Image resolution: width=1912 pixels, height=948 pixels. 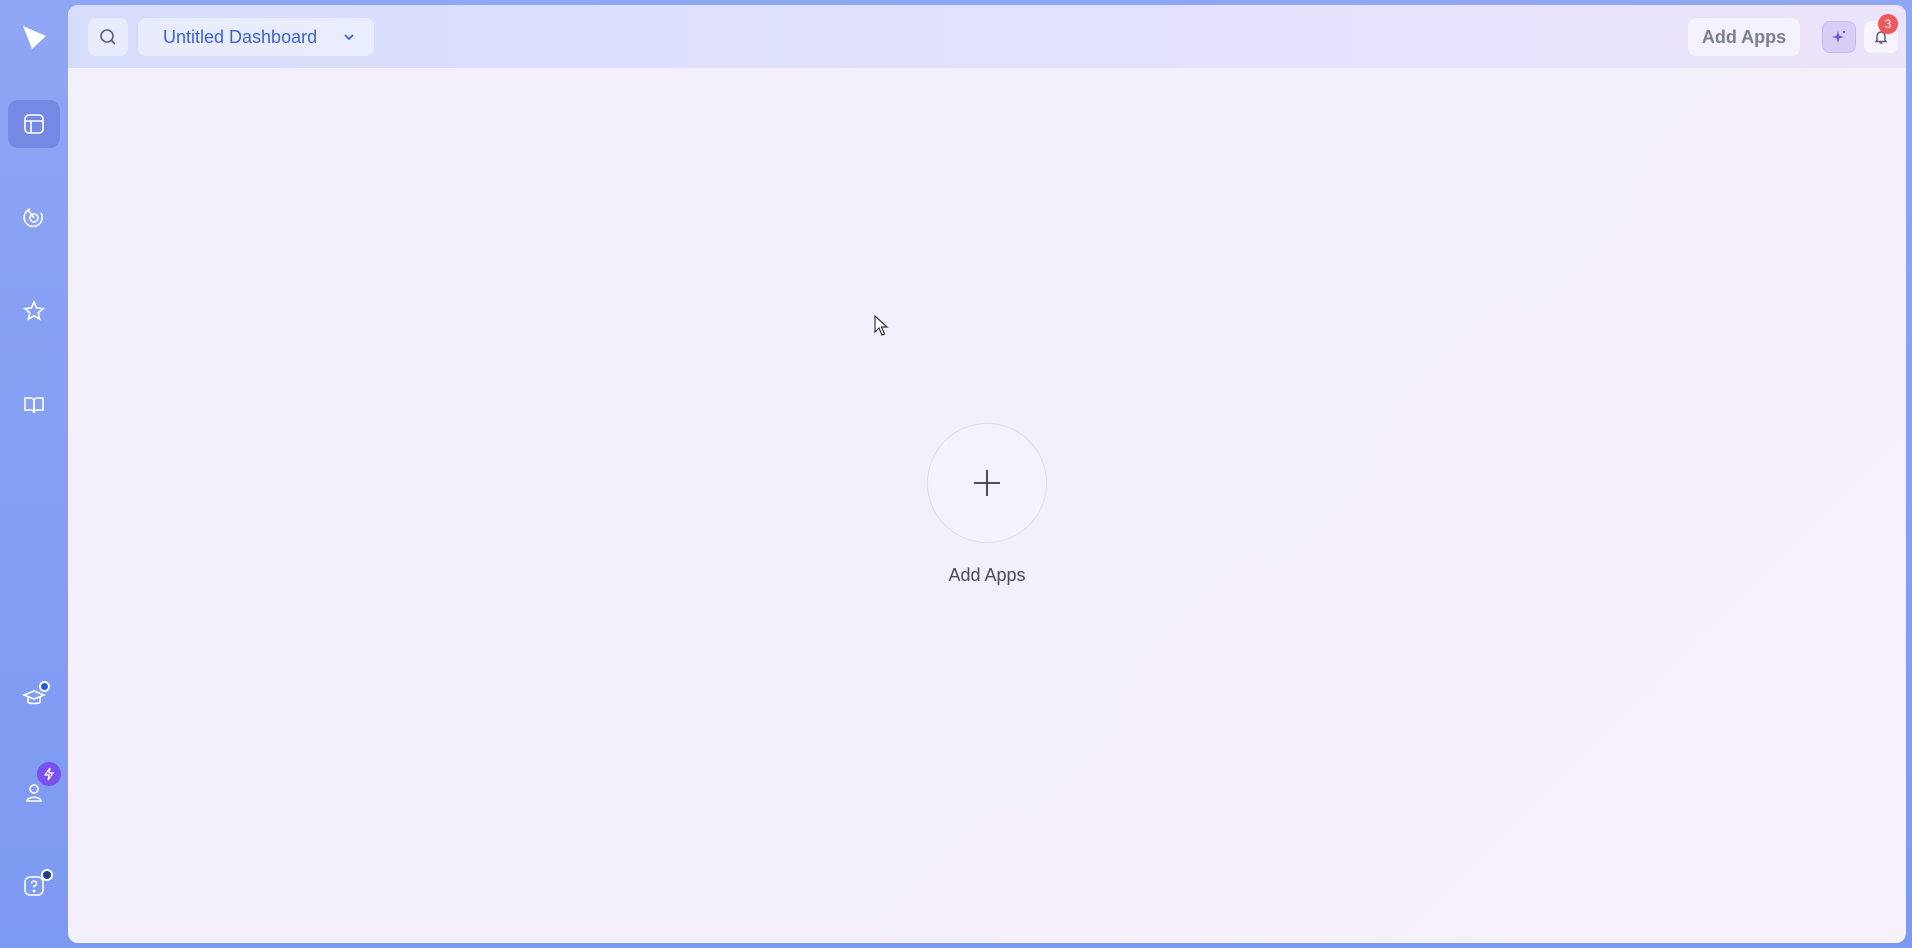 I want to click on radar-icon, so click(x=33, y=218).